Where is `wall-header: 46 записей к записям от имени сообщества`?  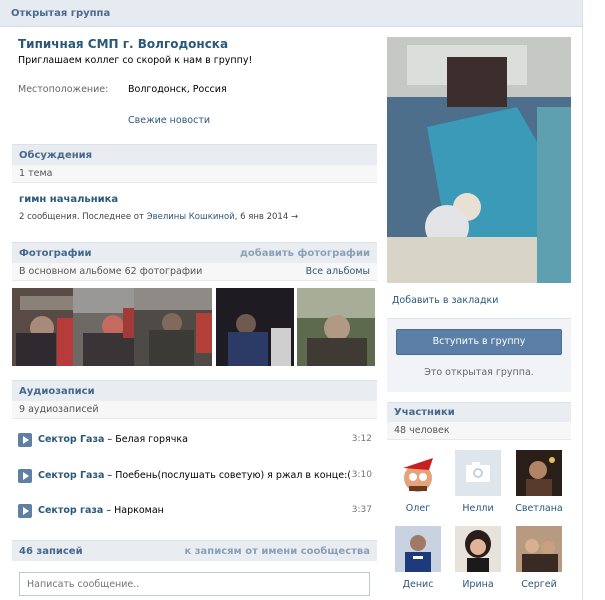 wall-header: 46 записей к записям от имени сообщества is located at coordinates (194, 550).